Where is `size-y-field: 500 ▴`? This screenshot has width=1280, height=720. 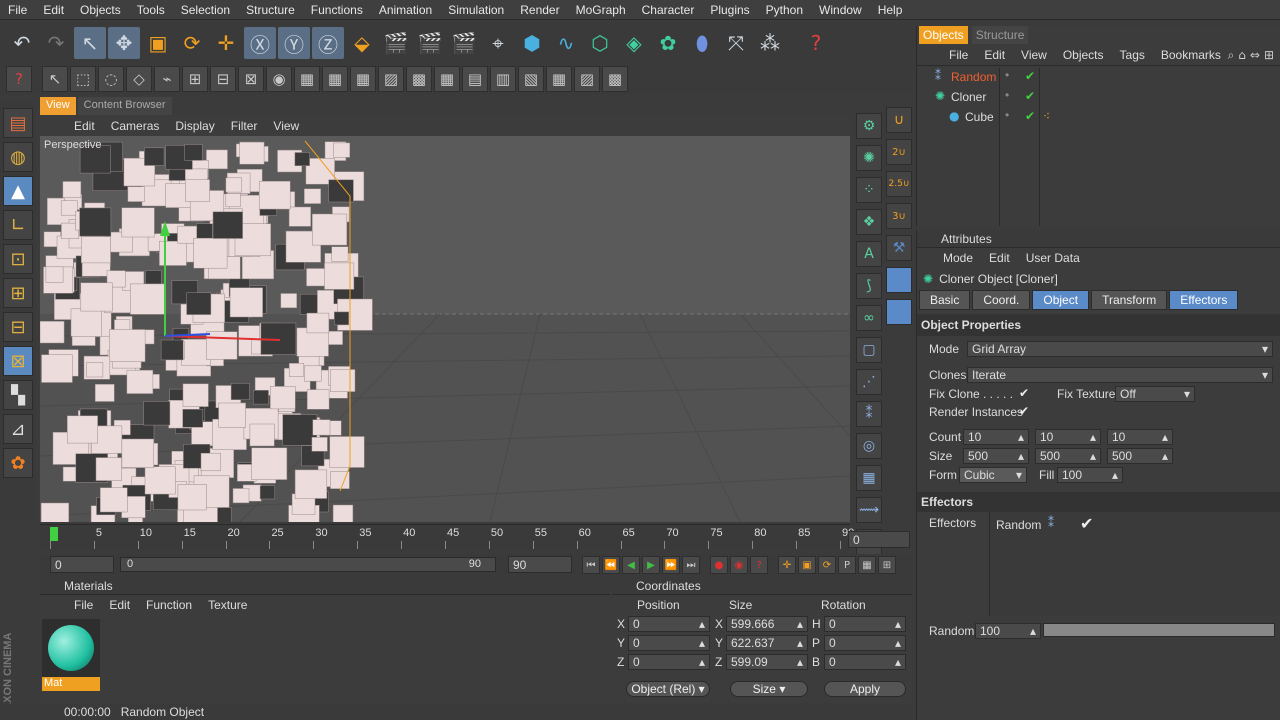
size-y-field: 500 ▴ is located at coordinates (1068, 456).